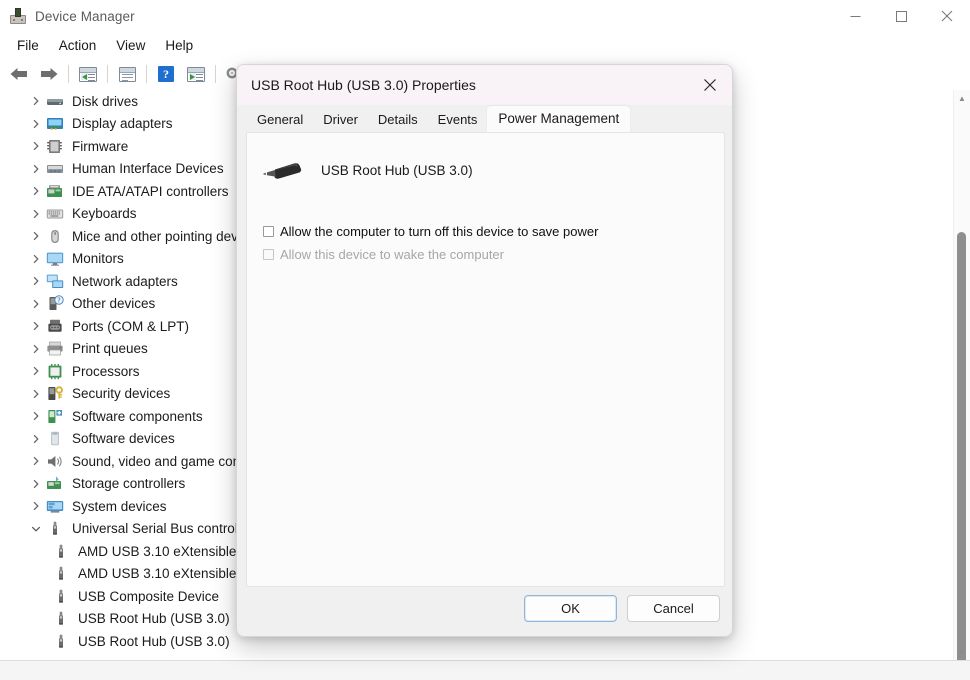  What do you see at coordinates (36, 529) in the screenshot?
I see `chevron-down-icon` at bounding box center [36, 529].